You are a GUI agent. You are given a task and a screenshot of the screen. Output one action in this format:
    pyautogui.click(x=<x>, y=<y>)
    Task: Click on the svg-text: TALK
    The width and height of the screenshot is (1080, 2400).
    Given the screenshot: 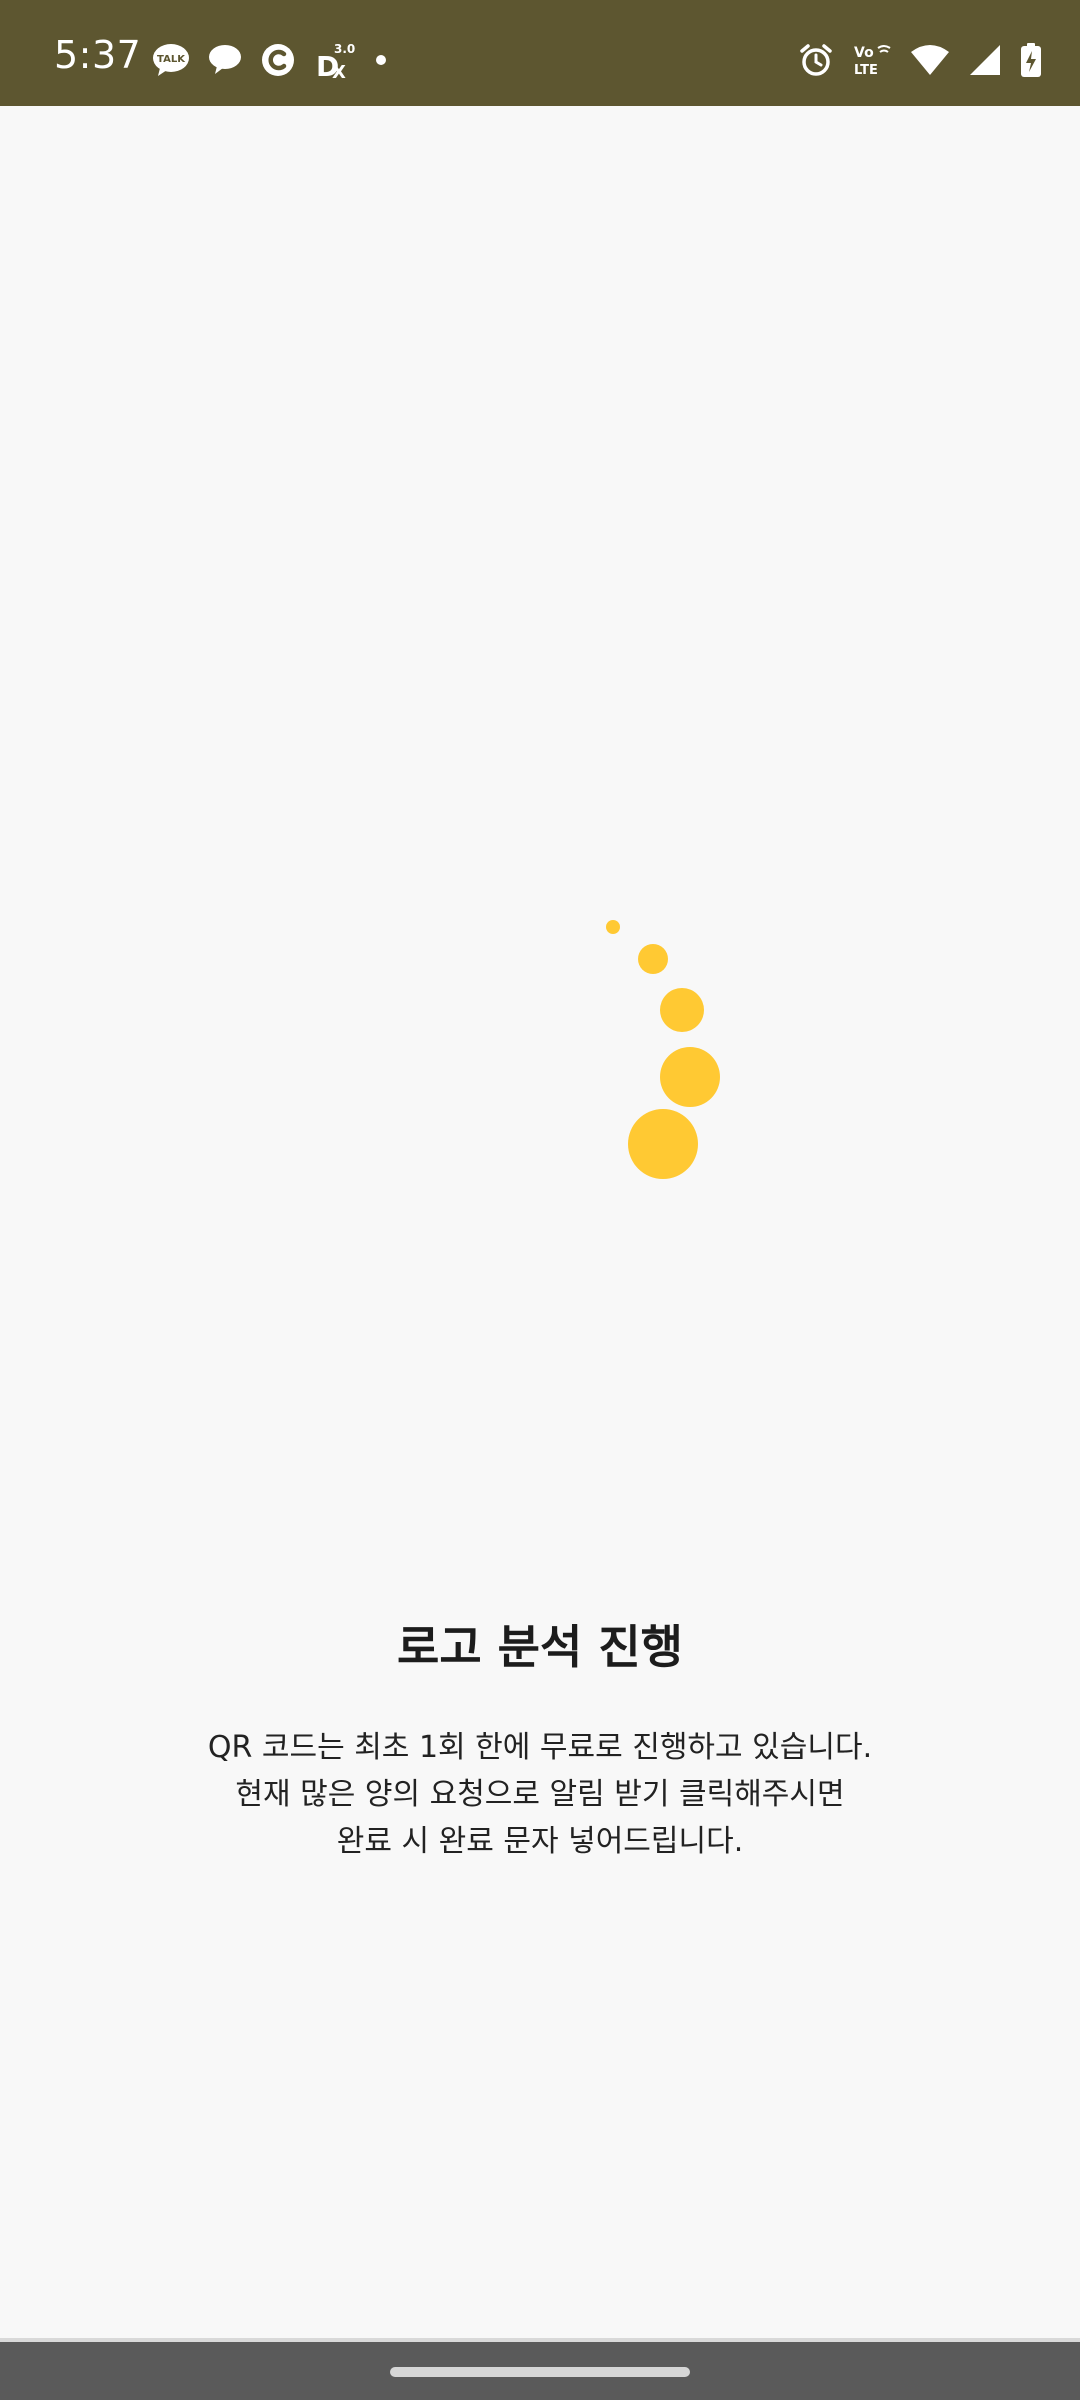 What is the action you would take?
    pyautogui.click(x=171, y=59)
    